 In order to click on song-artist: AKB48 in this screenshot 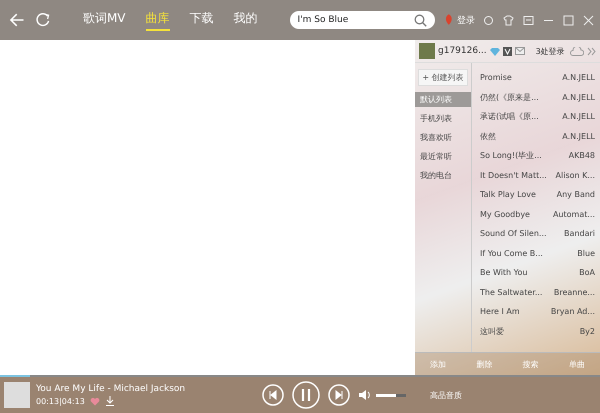, I will do `click(581, 155)`.